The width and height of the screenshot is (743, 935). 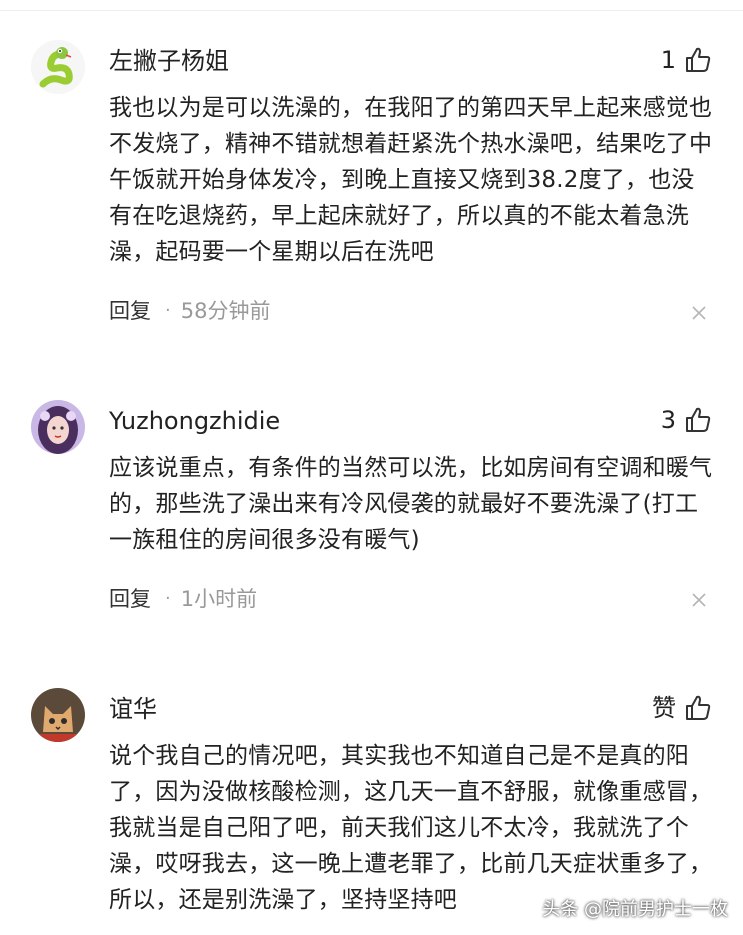 What do you see at coordinates (169, 61) in the screenshot?
I see `username: 左撇子杨姐` at bounding box center [169, 61].